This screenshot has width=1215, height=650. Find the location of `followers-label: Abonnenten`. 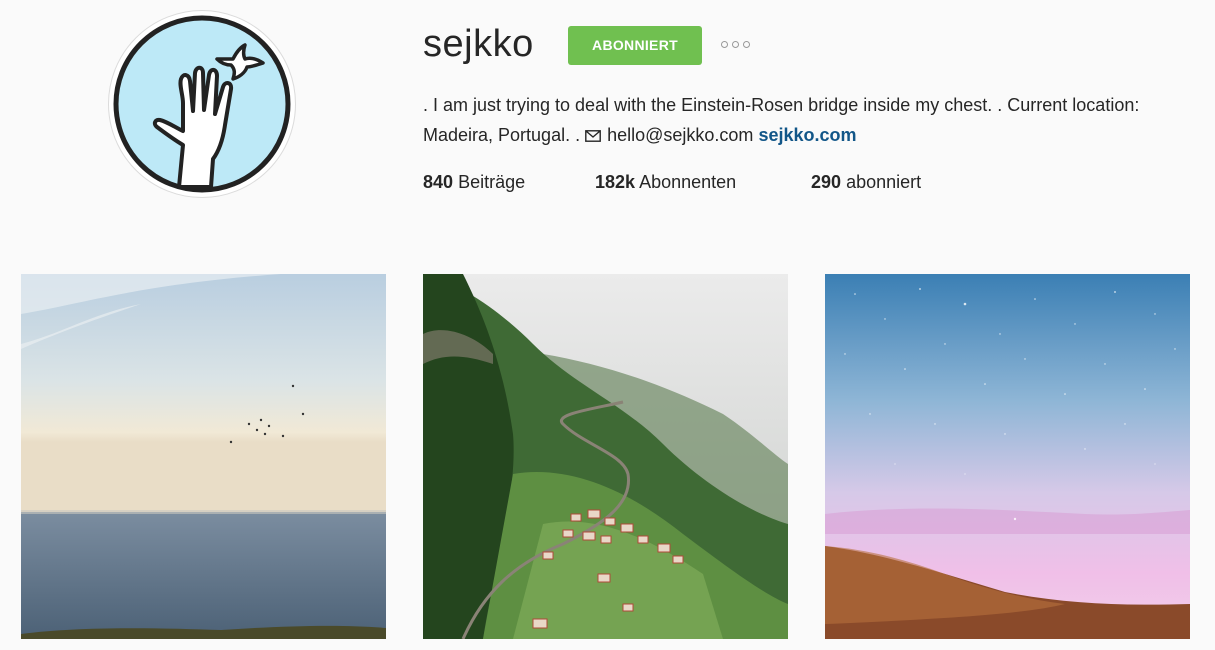

followers-label: Abonnenten is located at coordinates (688, 182).